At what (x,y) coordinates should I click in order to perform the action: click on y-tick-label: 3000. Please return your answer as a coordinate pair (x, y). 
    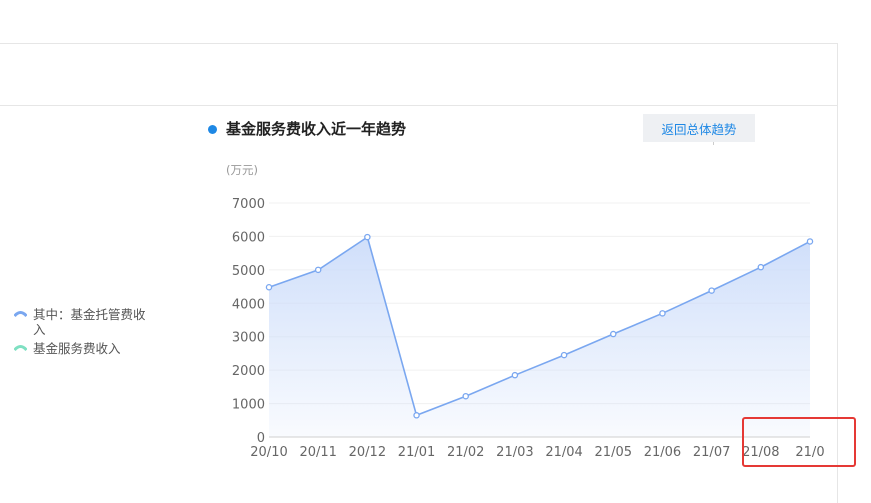
    Looking at the image, I should click on (248, 338).